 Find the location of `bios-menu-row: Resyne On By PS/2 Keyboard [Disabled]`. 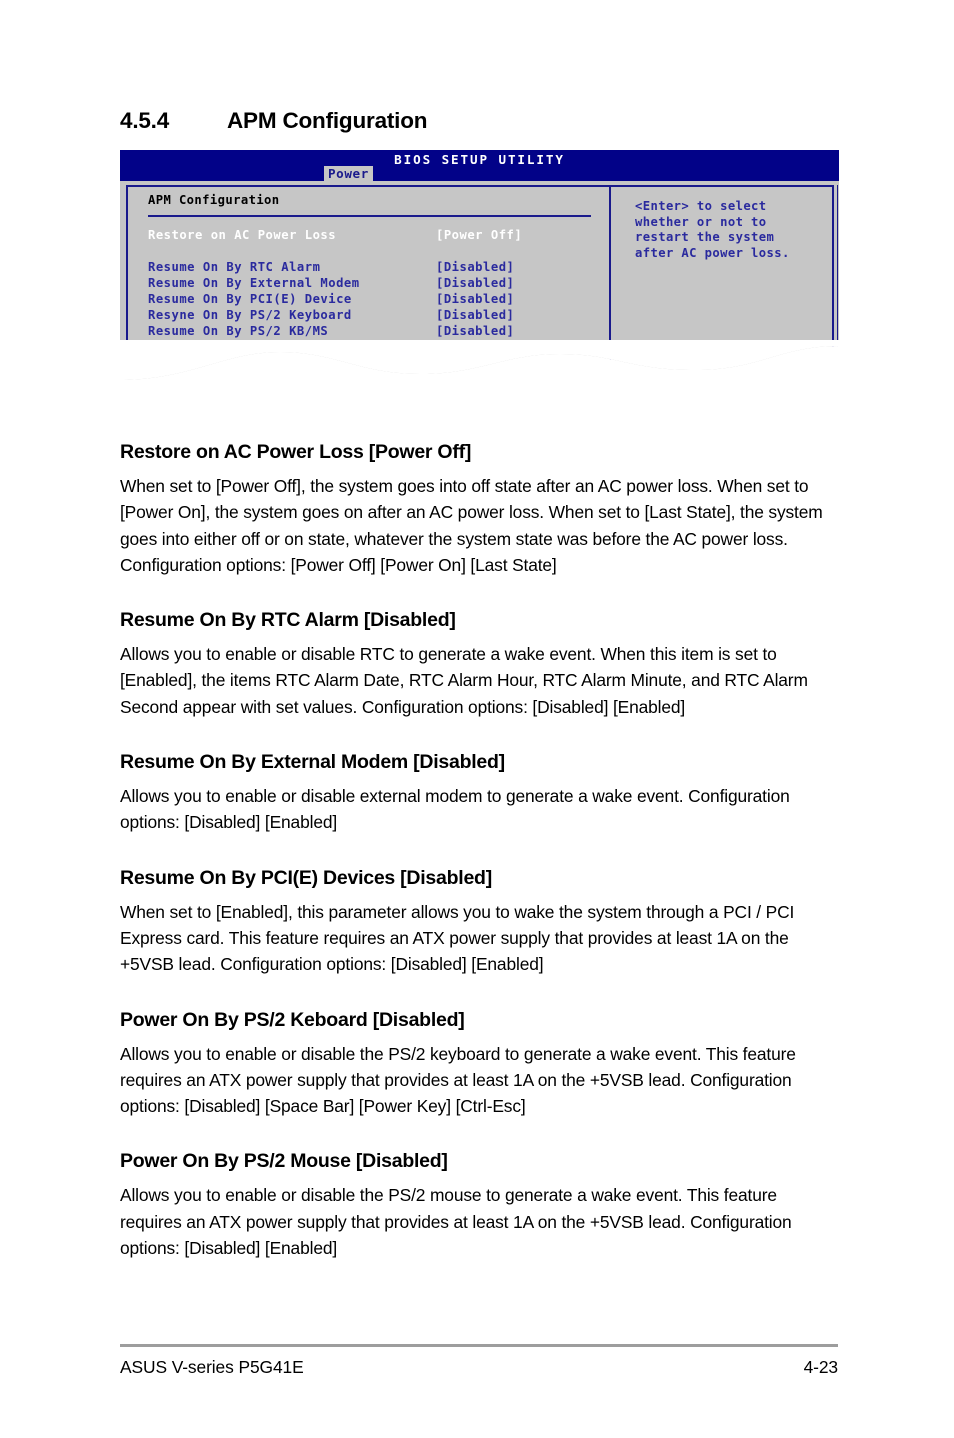

bios-menu-row: Resyne On By PS/2 Keyboard [Disabled] is located at coordinates (373, 315).